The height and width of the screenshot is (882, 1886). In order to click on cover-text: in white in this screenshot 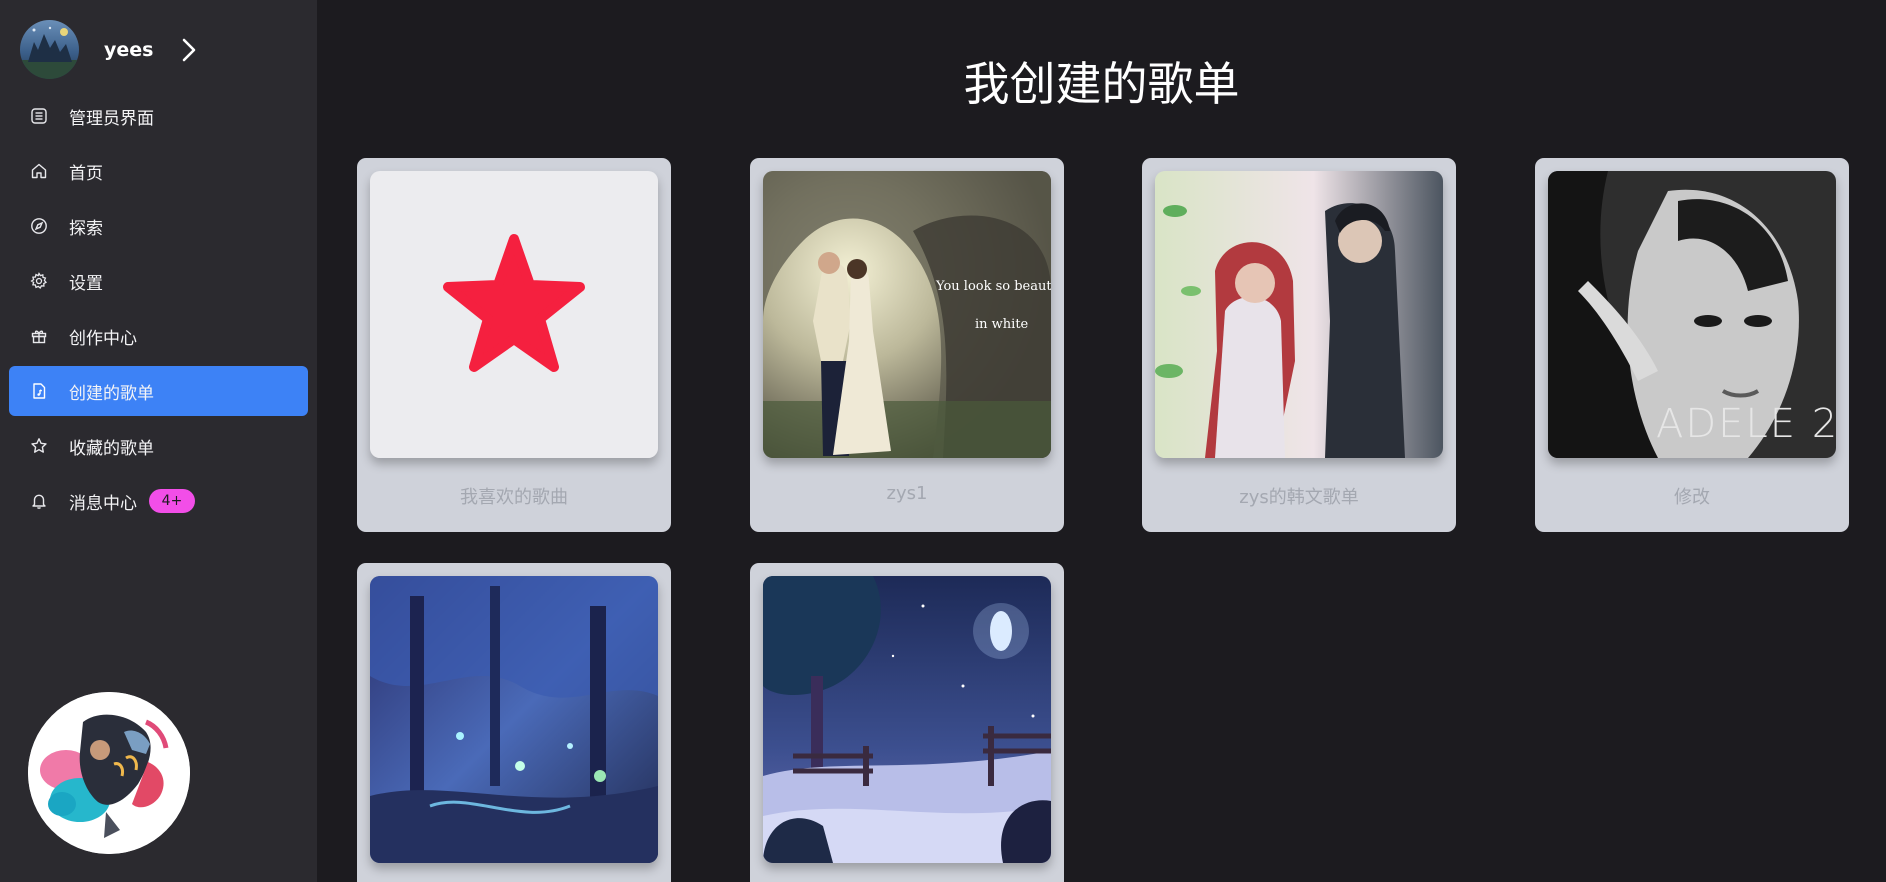, I will do `click(1002, 324)`.